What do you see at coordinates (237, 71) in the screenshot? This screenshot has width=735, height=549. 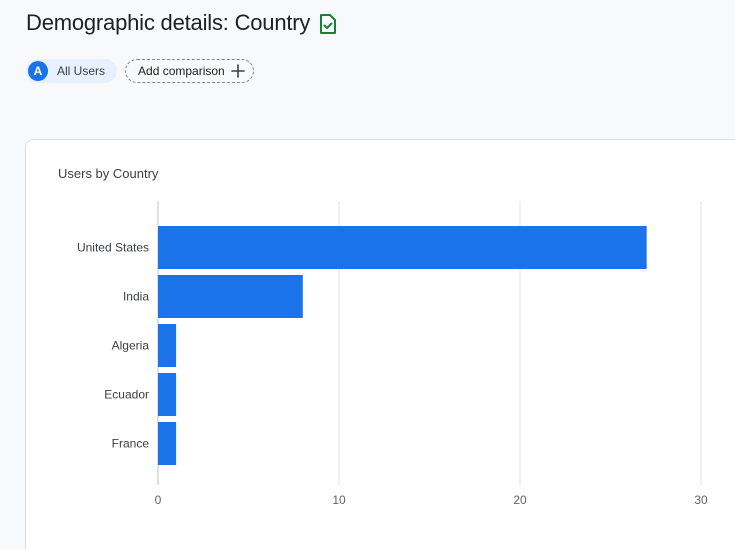 I see `plus-icon` at bounding box center [237, 71].